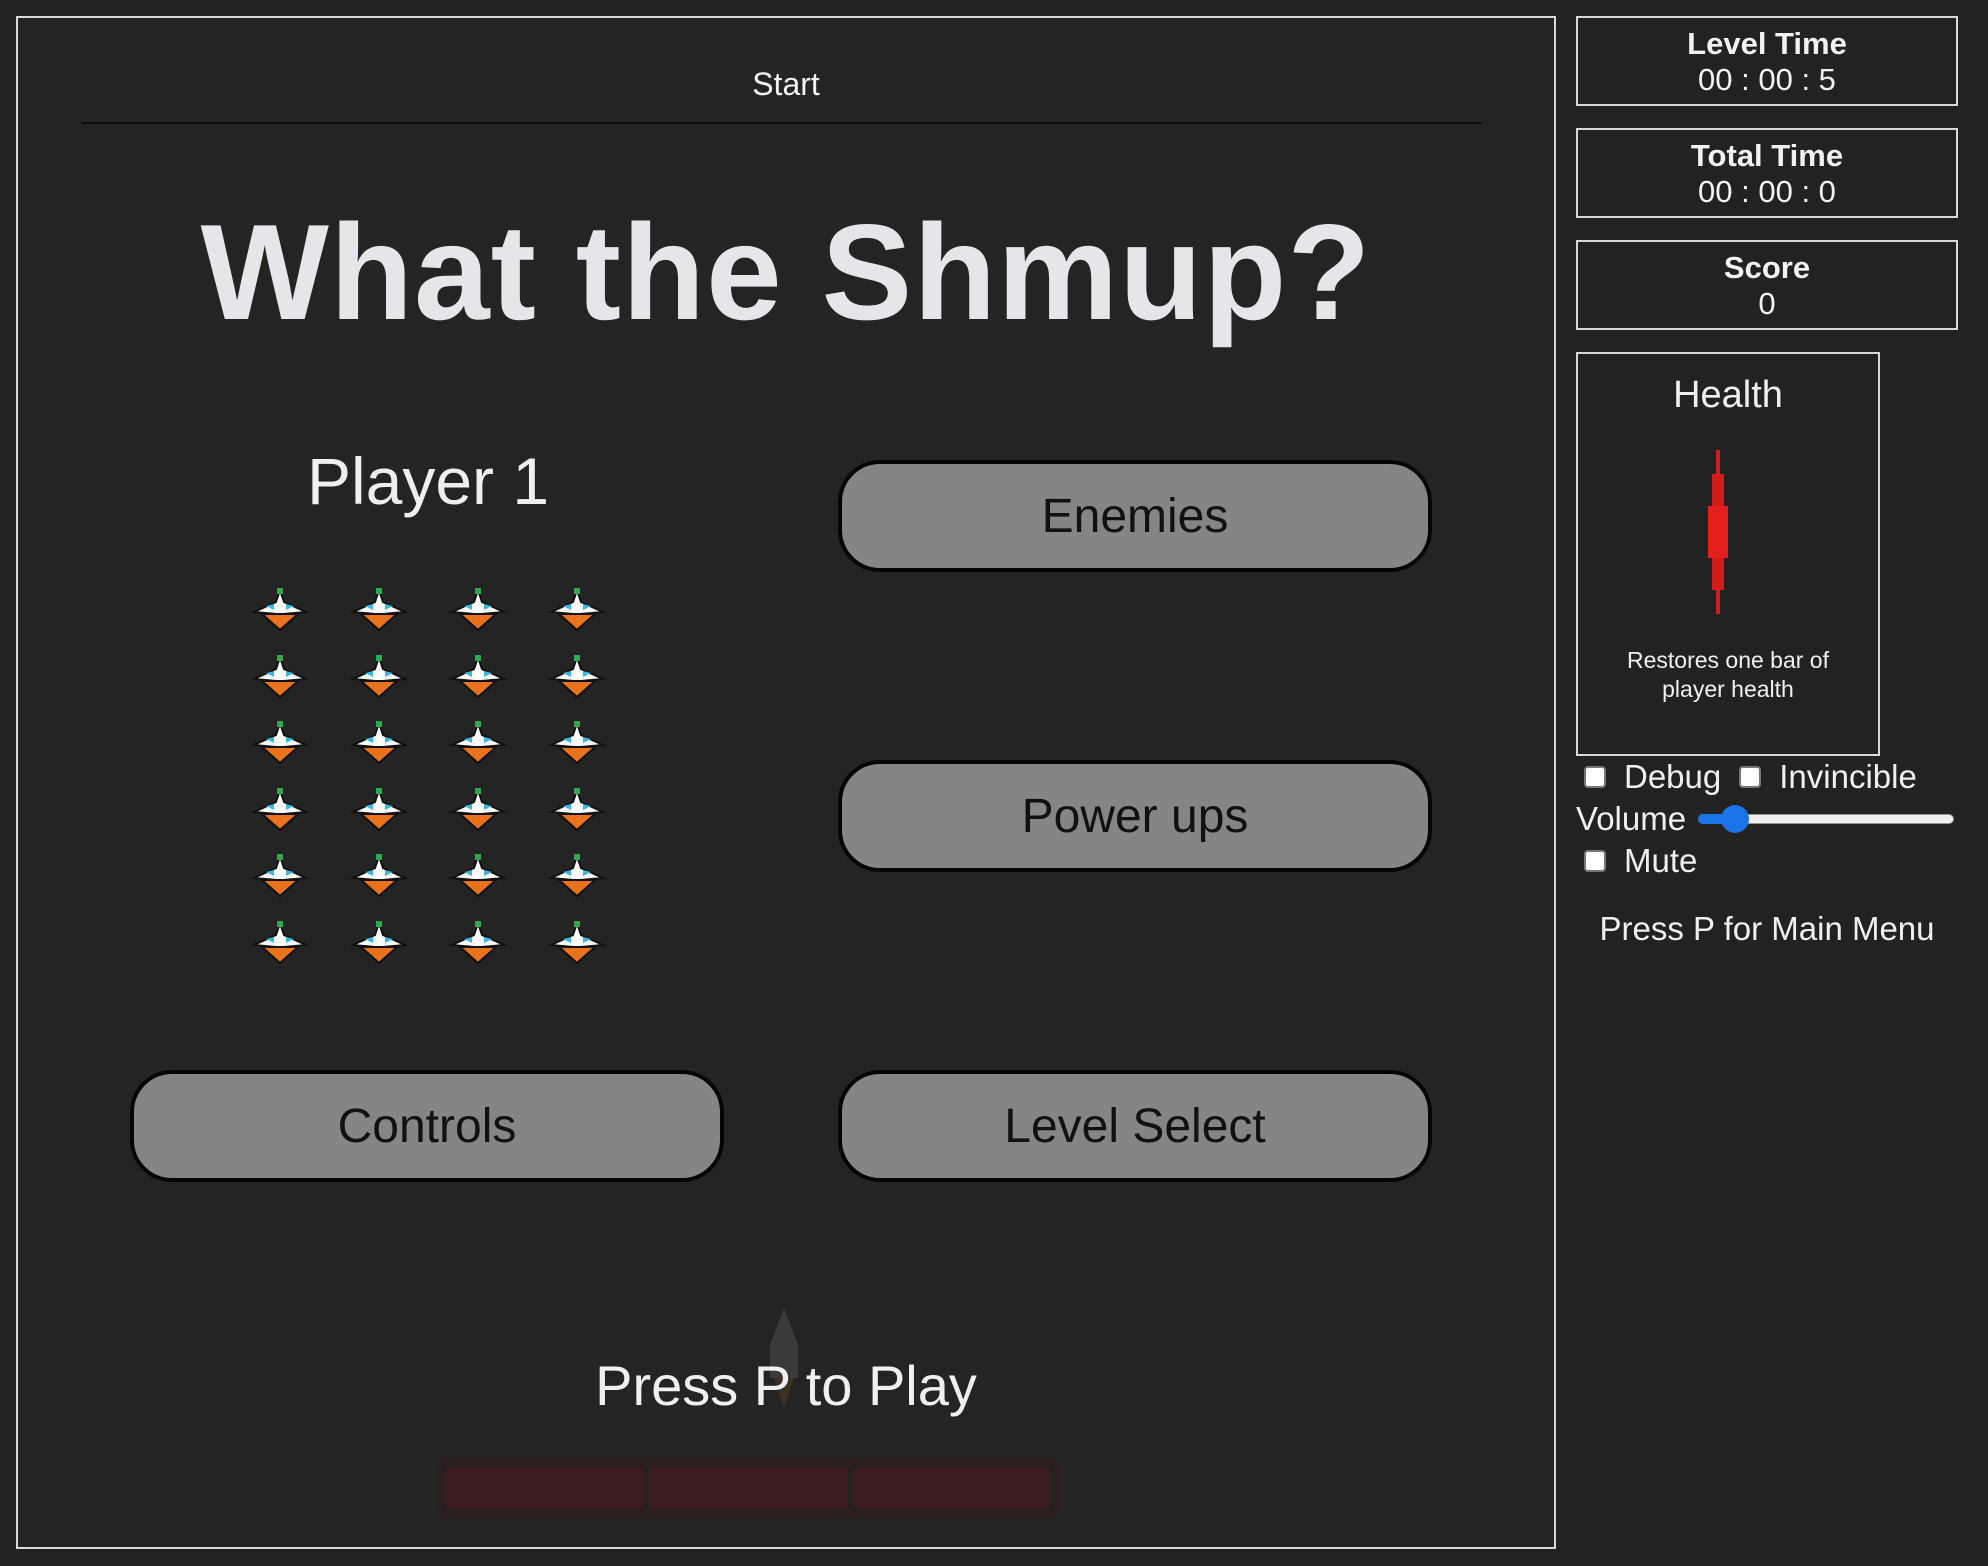 This screenshot has height=1566, width=1988. Describe the element at coordinates (428, 481) in the screenshot. I see `player-label: Player 1` at that location.